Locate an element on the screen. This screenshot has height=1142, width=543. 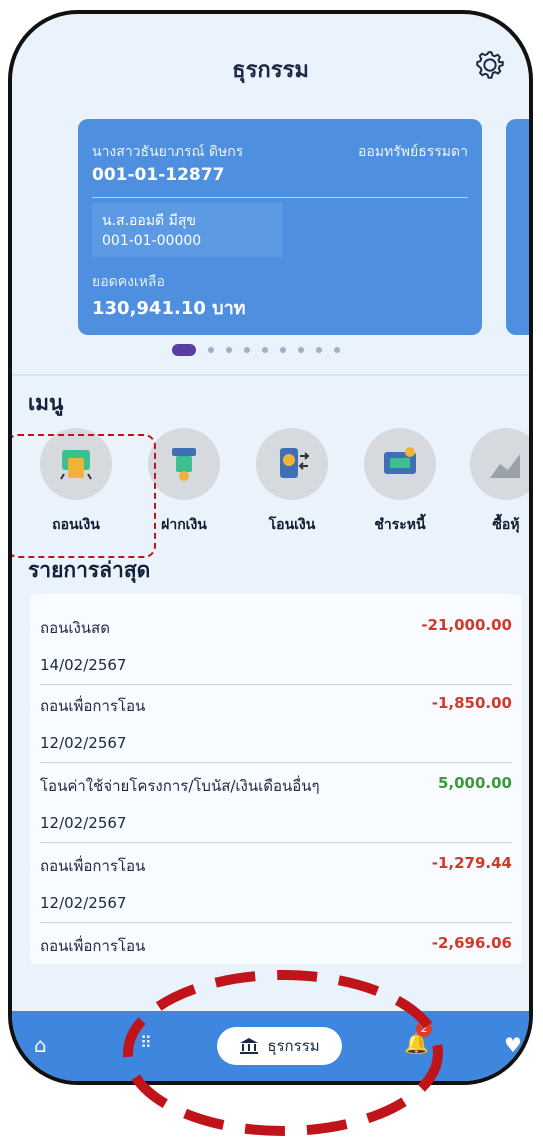
carousel-indicator is located at coordinates (256, 350).